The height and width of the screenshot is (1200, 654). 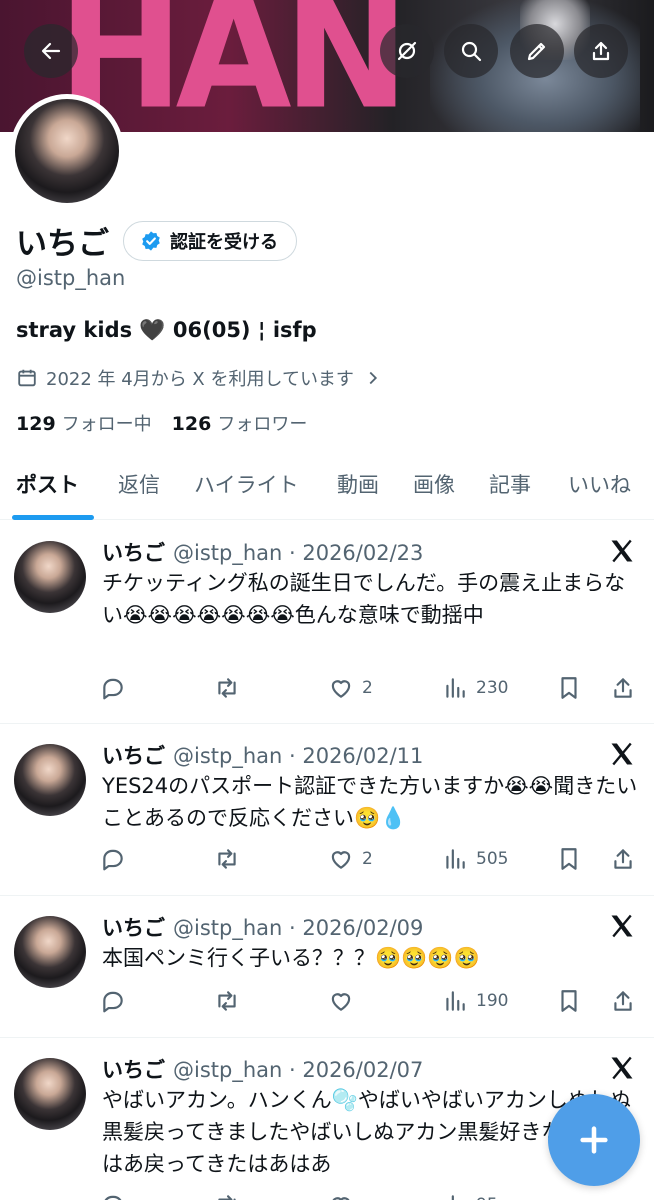 I want to click on active-tab-indicator, so click(x=53, y=517).